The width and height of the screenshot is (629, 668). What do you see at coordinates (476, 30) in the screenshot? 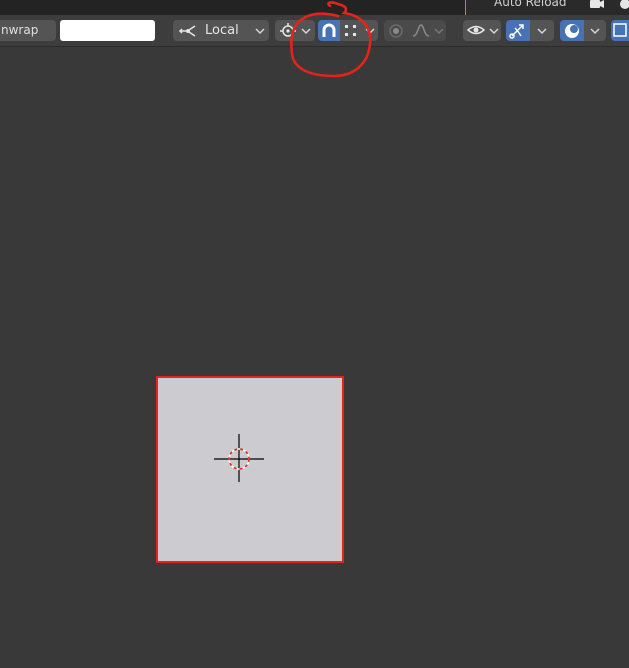
I see `eye-icon` at bounding box center [476, 30].